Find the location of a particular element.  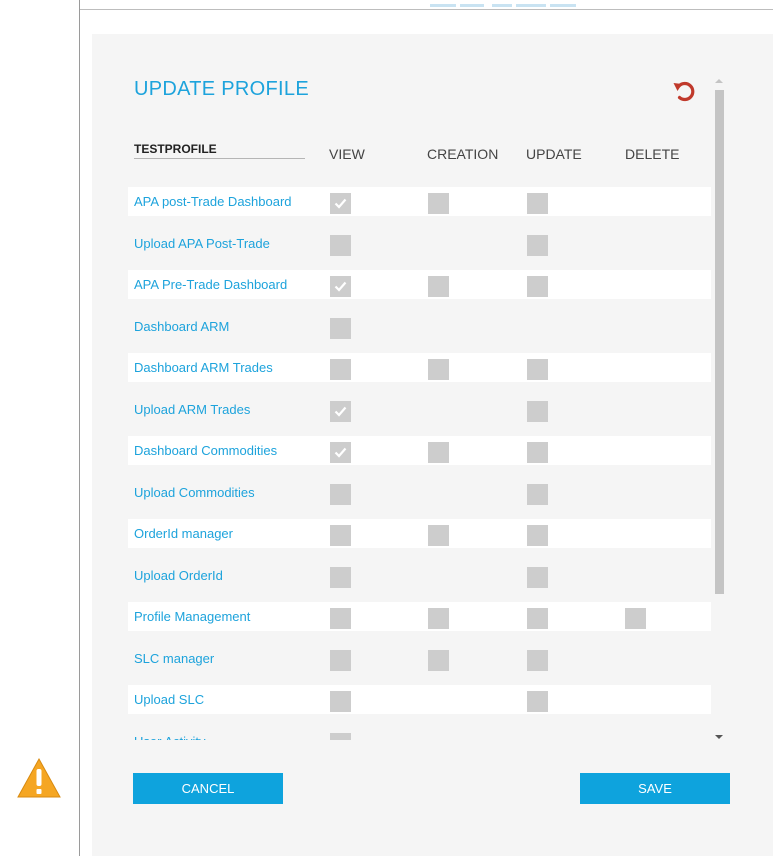

permission-row-label: Upload OrderId is located at coordinates (178, 575).